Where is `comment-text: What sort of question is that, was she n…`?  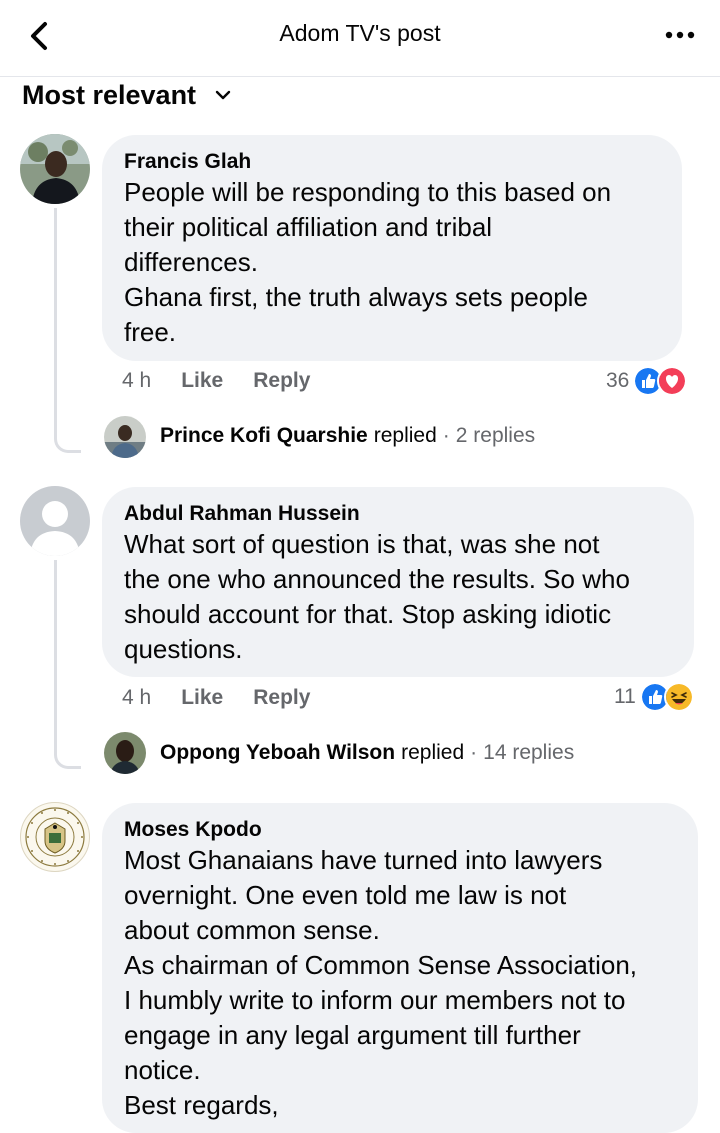 comment-text: What sort of question is that, was she n… is located at coordinates (377, 596).